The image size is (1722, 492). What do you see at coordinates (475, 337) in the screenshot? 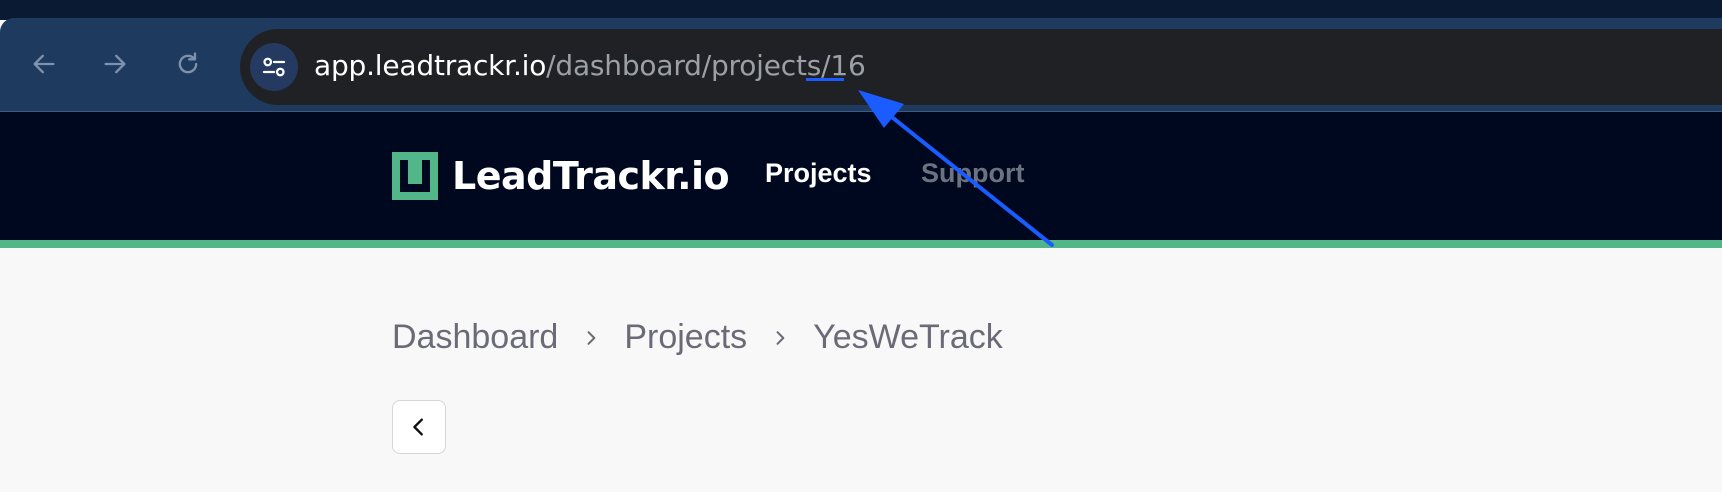
I see `breadcrumb-dashboard: Dashboard` at bounding box center [475, 337].